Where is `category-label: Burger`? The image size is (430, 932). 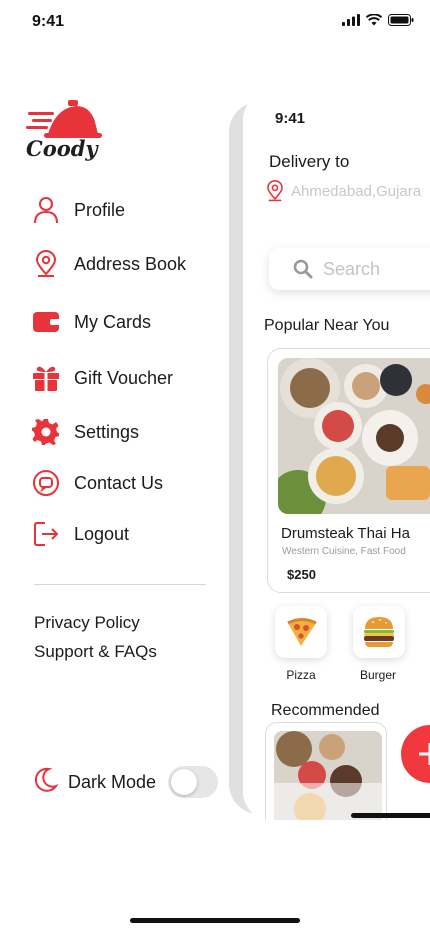
category-label: Burger is located at coordinates (378, 675).